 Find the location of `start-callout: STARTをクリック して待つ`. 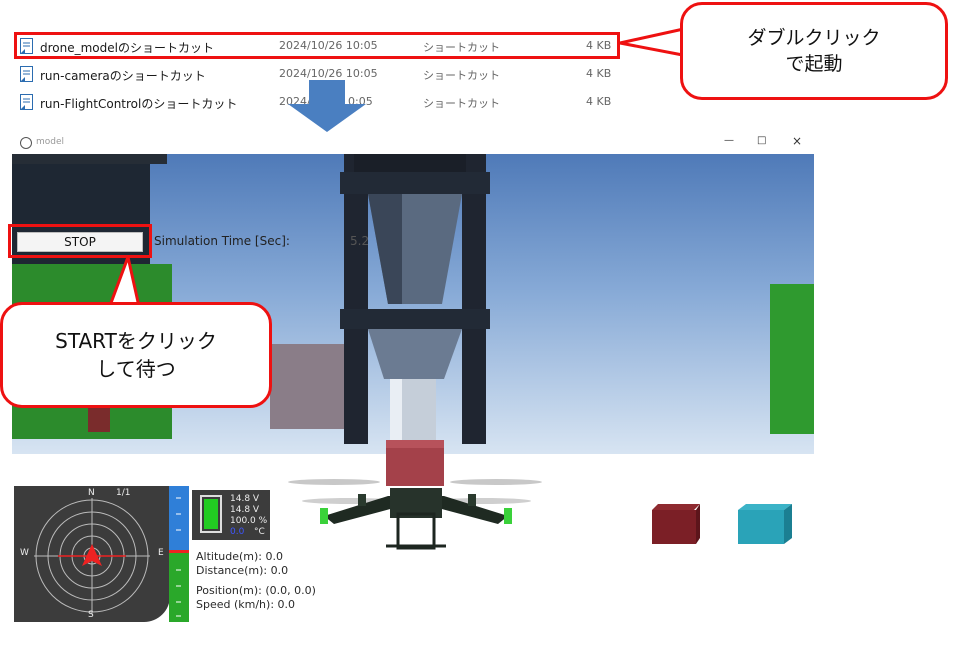

start-callout: STARTをクリック して待つ is located at coordinates (136, 355).